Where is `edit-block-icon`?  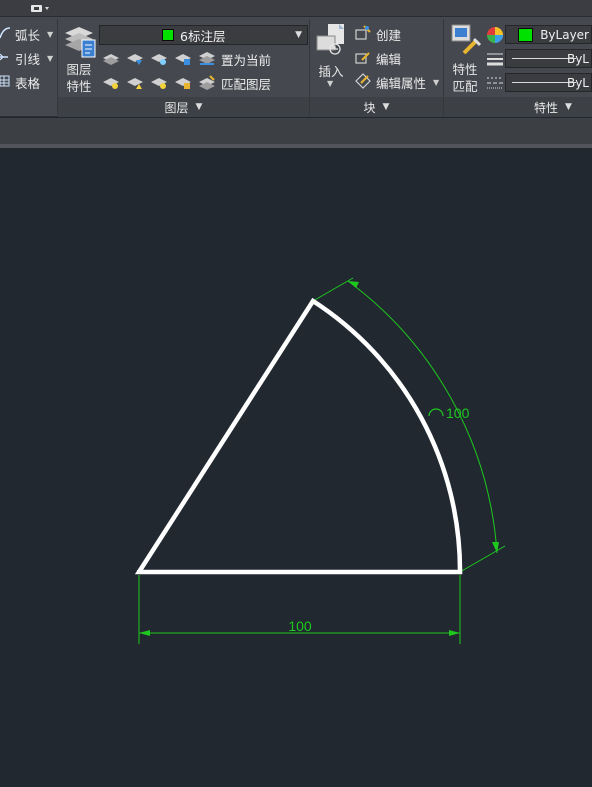
edit-block-icon is located at coordinates (363, 58).